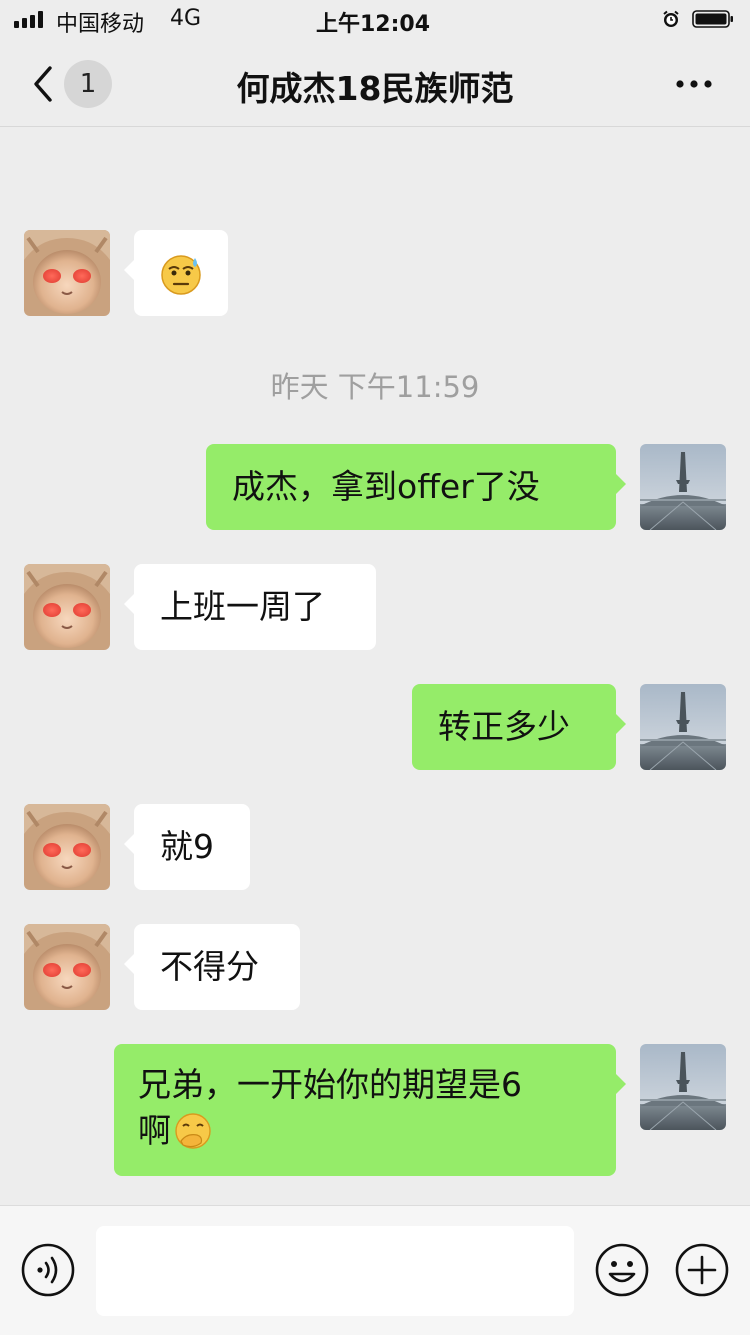 The height and width of the screenshot is (1335, 750). What do you see at coordinates (181, 275) in the screenshot?
I see `sweat-smile-emoji` at bounding box center [181, 275].